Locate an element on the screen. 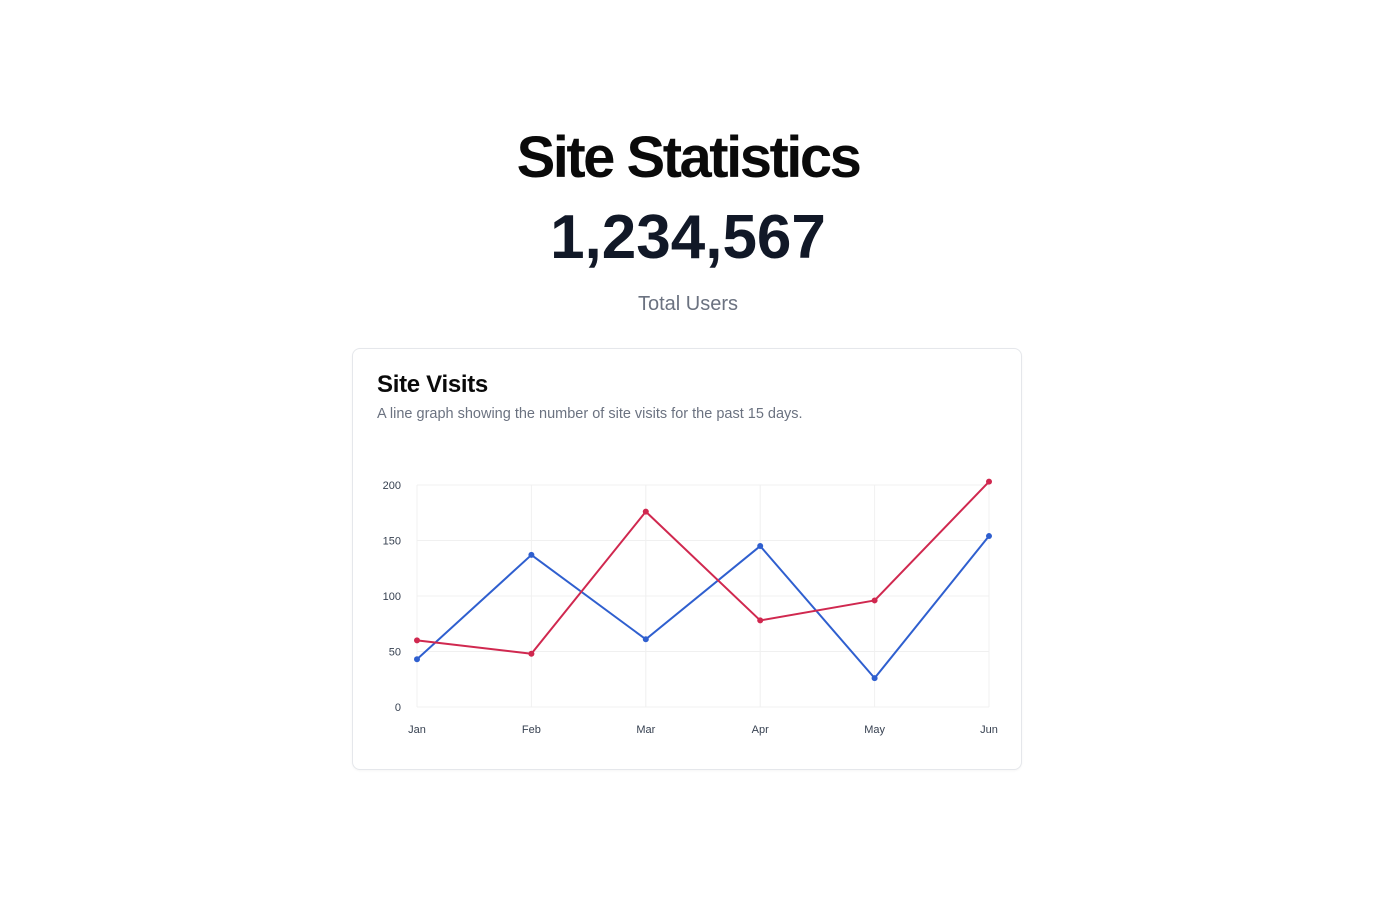 The height and width of the screenshot is (900, 1376). y-tick-label: 100 is located at coordinates (392, 597).